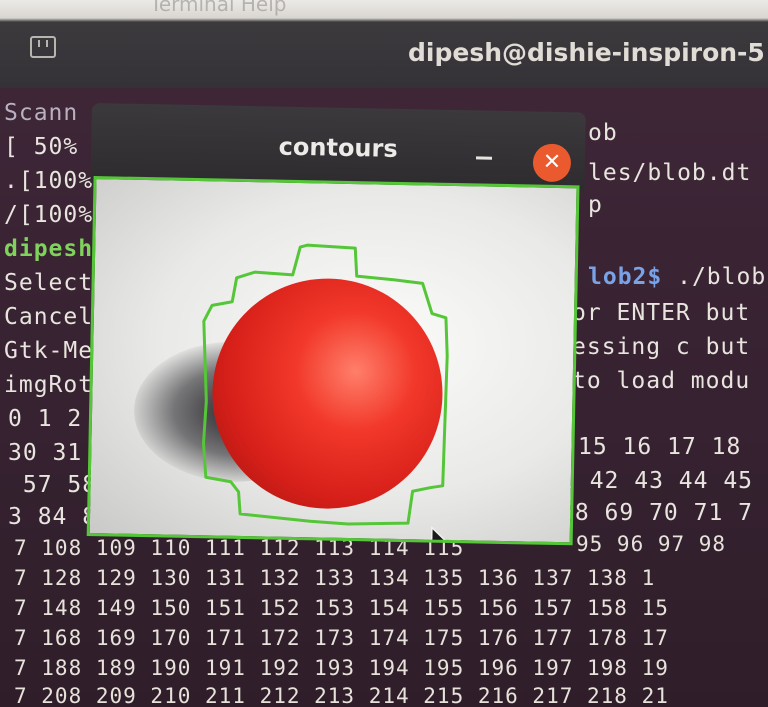 This screenshot has height=707, width=768. I want to click on terminal-window-title: dipesh@dishie-inspiron-5, so click(586, 52).